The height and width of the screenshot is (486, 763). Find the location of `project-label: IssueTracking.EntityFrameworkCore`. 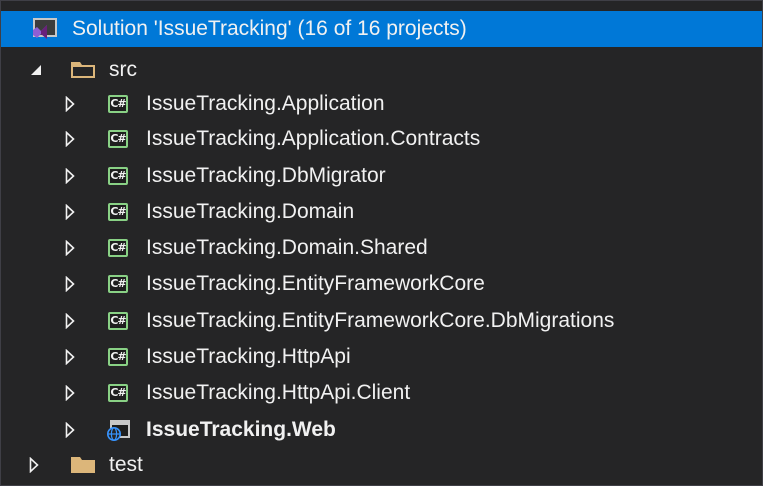

project-label: IssueTracking.EntityFrameworkCore is located at coordinates (315, 283).